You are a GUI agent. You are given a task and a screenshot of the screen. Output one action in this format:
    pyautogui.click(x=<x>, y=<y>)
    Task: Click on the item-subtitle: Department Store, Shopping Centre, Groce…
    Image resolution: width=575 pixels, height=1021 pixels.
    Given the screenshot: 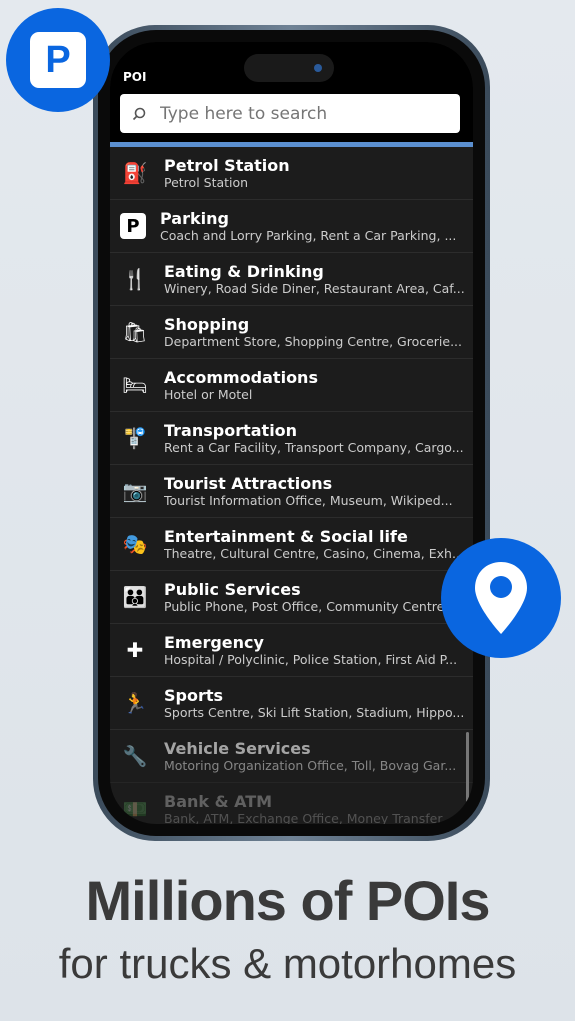 What is the action you would take?
    pyautogui.click(x=313, y=341)
    